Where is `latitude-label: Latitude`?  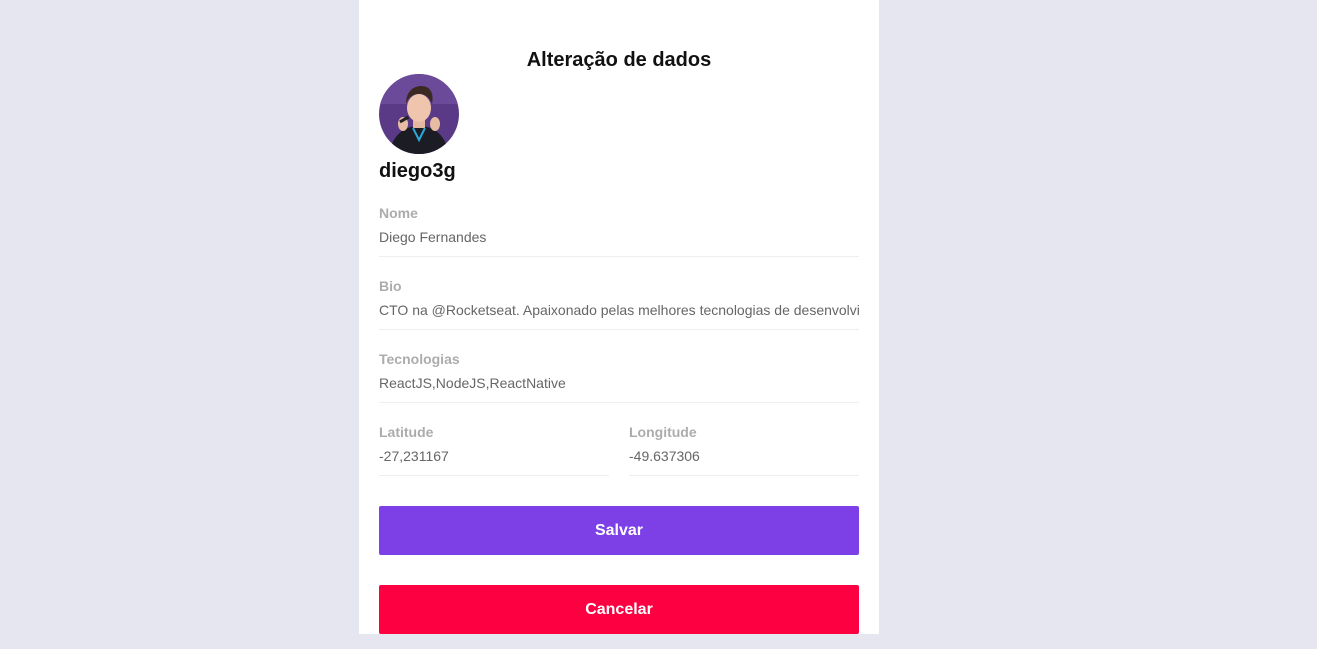
latitude-label: Latitude is located at coordinates (406, 432).